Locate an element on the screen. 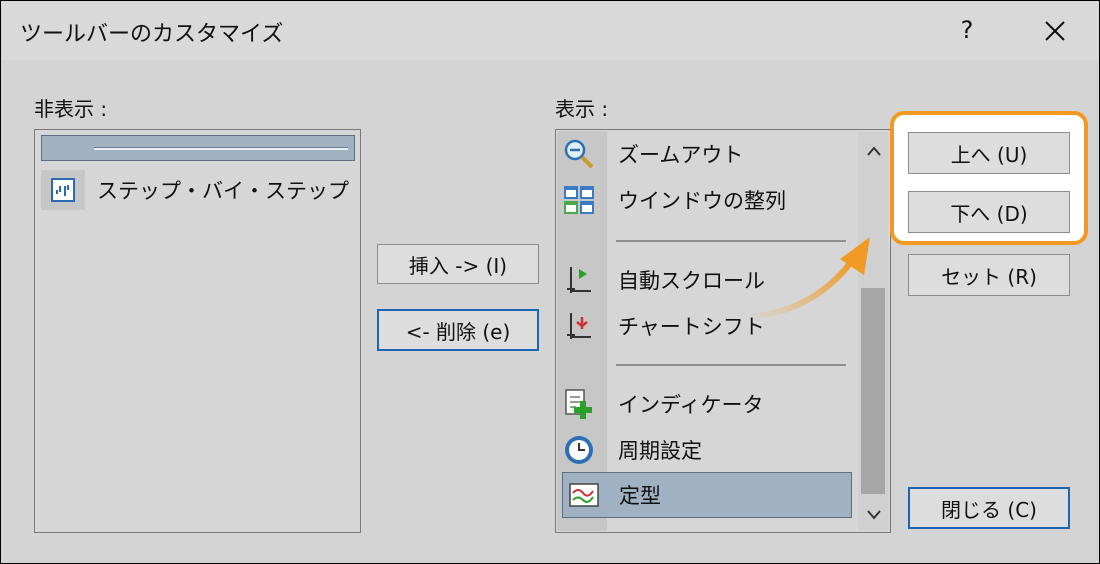  help-button: ? is located at coordinates (967, 30).